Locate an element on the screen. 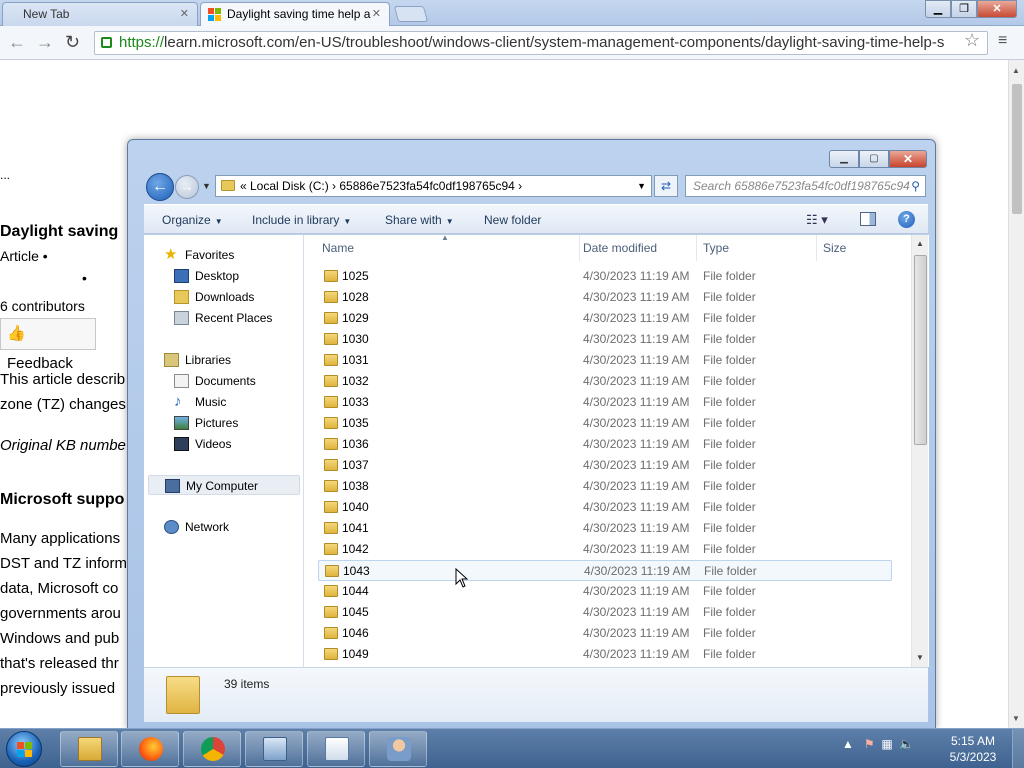 Image resolution: width=1024 pixels, height=768 pixels. history-dropdown-icon: ▼ is located at coordinates (206, 186).